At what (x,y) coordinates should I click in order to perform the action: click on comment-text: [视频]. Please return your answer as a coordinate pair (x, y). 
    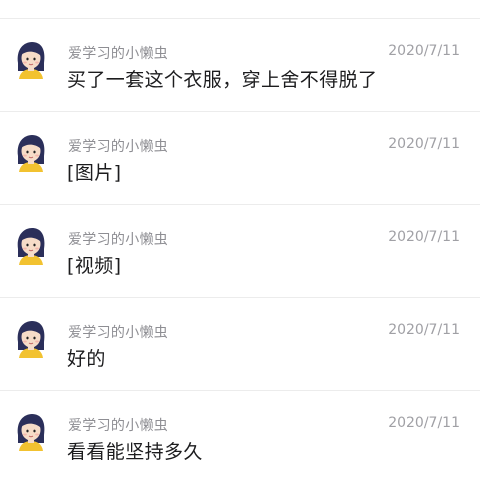
    Looking at the image, I should click on (94, 264).